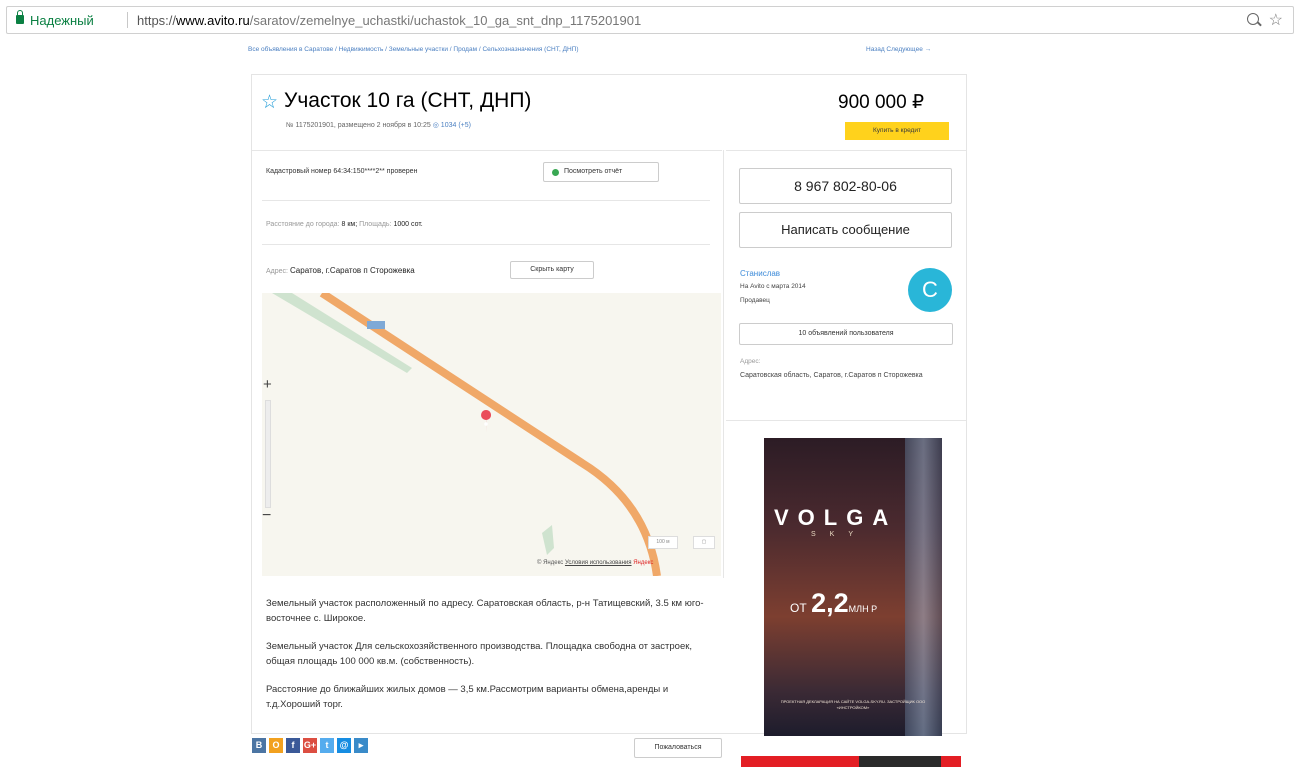  What do you see at coordinates (678, 748) in the screenshot?
I see `complain-button: Пожаловаться` at bounding box center [678, 748].